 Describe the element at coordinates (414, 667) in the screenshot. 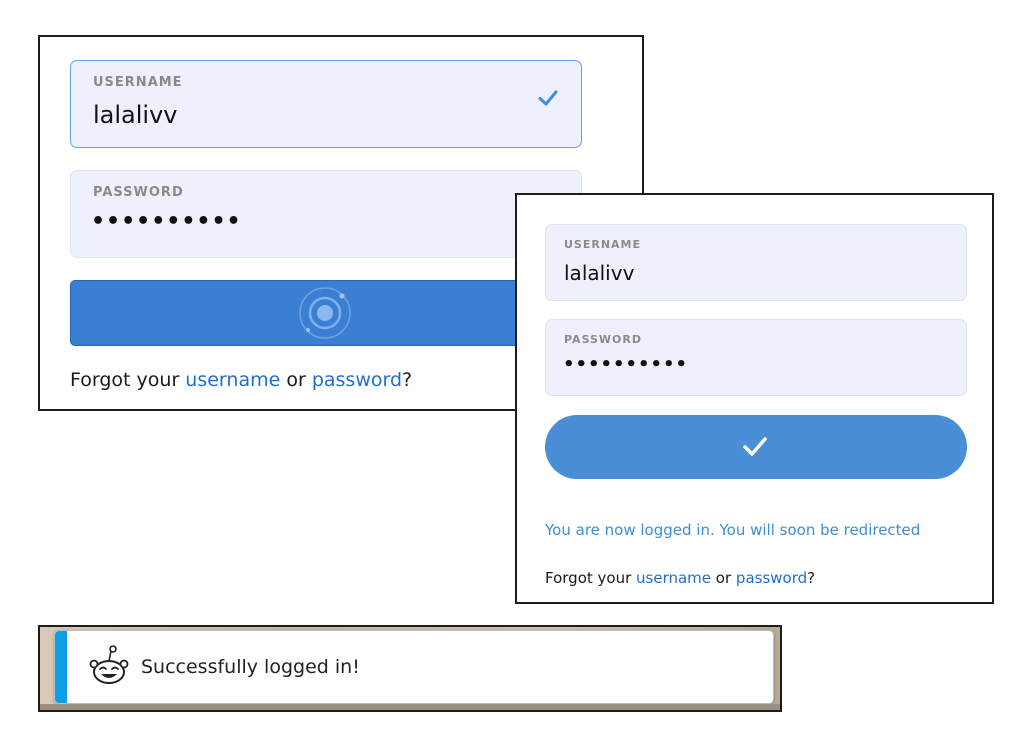

I see `success-toast: Successfully logged in!` at that location.